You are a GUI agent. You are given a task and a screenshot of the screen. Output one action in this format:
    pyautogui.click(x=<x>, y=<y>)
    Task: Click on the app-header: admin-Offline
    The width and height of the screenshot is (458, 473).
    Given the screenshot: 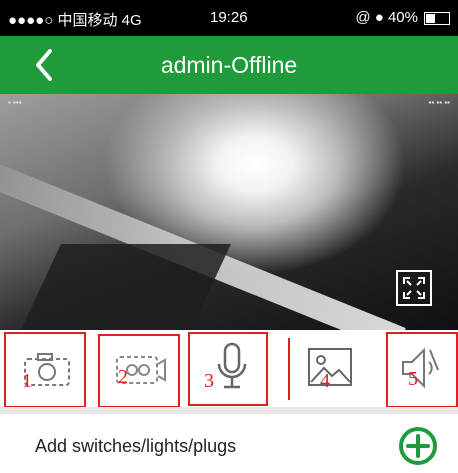 What is the action you would take?
    pyautogui.click(x=229, y=65)
    